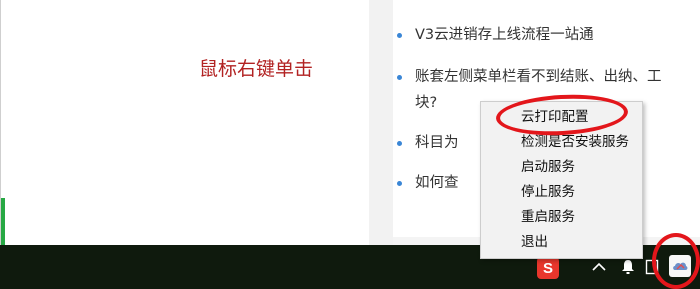 This screenshot has height=289, width=700. Describe the element at coordinates (548, 217) in the screenshot. I see `menu-item-restart-service: 重启服务` at that location.